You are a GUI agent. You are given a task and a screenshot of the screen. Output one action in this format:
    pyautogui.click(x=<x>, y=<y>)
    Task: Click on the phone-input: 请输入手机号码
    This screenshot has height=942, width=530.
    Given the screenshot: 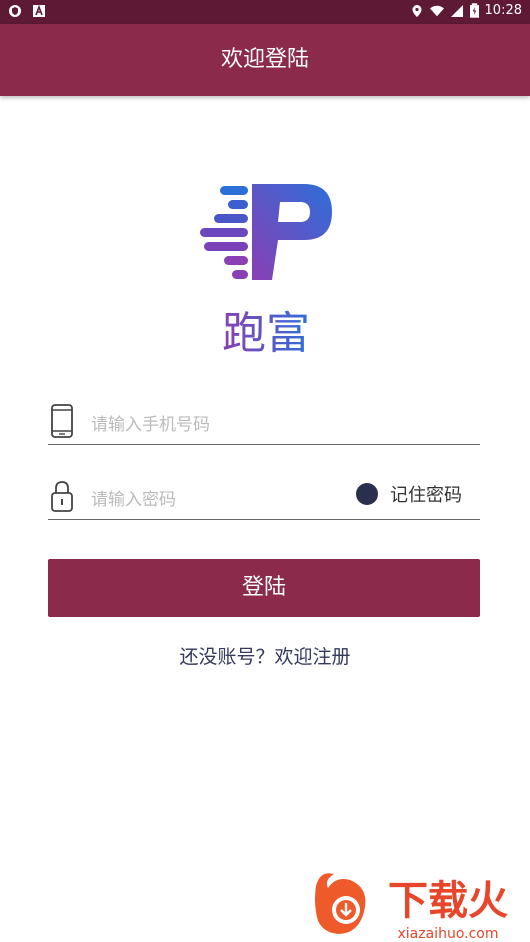 What is the action you would take?
    pyautogui.click(x=150, y=422)
    